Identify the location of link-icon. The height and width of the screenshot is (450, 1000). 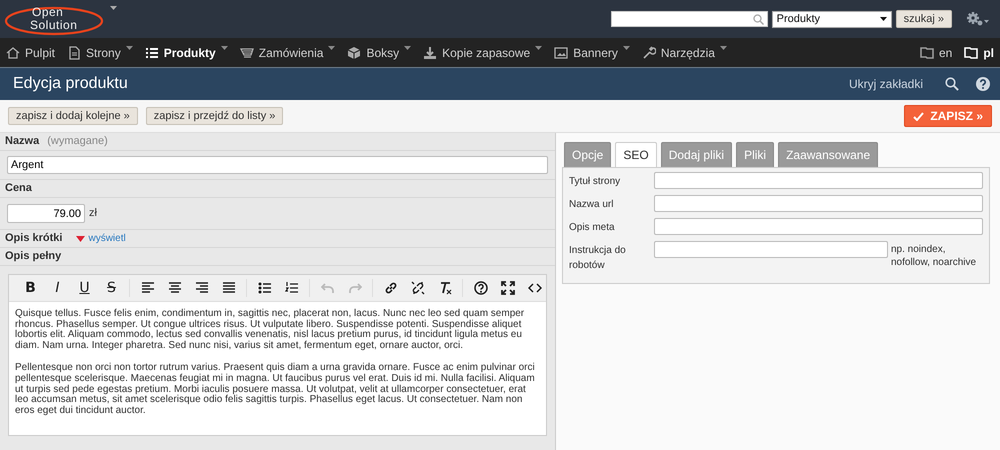
(391, 288).